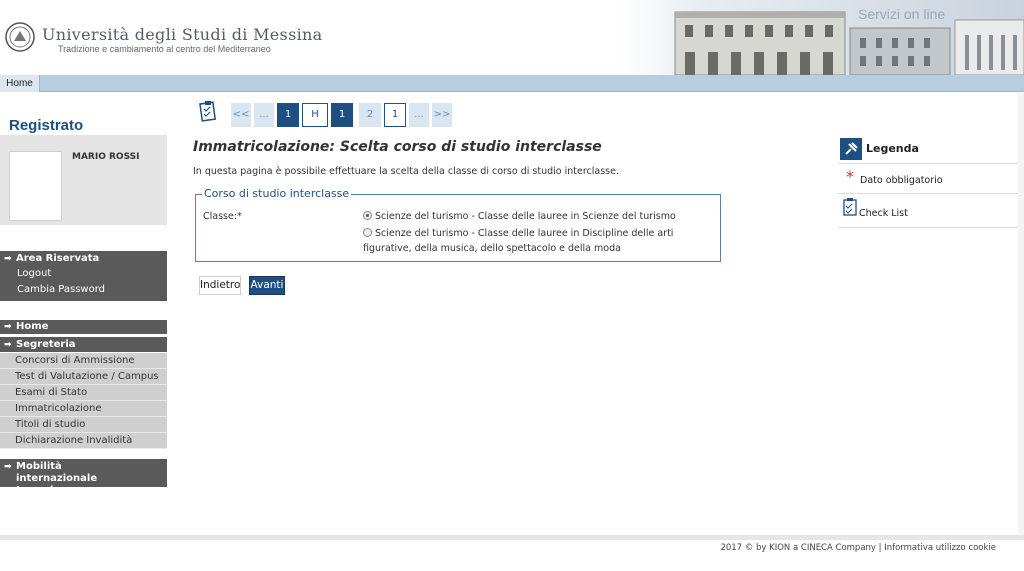 The height and width of the screenshot is (571, 1024). Describe the element at coordinates (20, 37) in the screenshot. I see `university-seal-icon` at that location.